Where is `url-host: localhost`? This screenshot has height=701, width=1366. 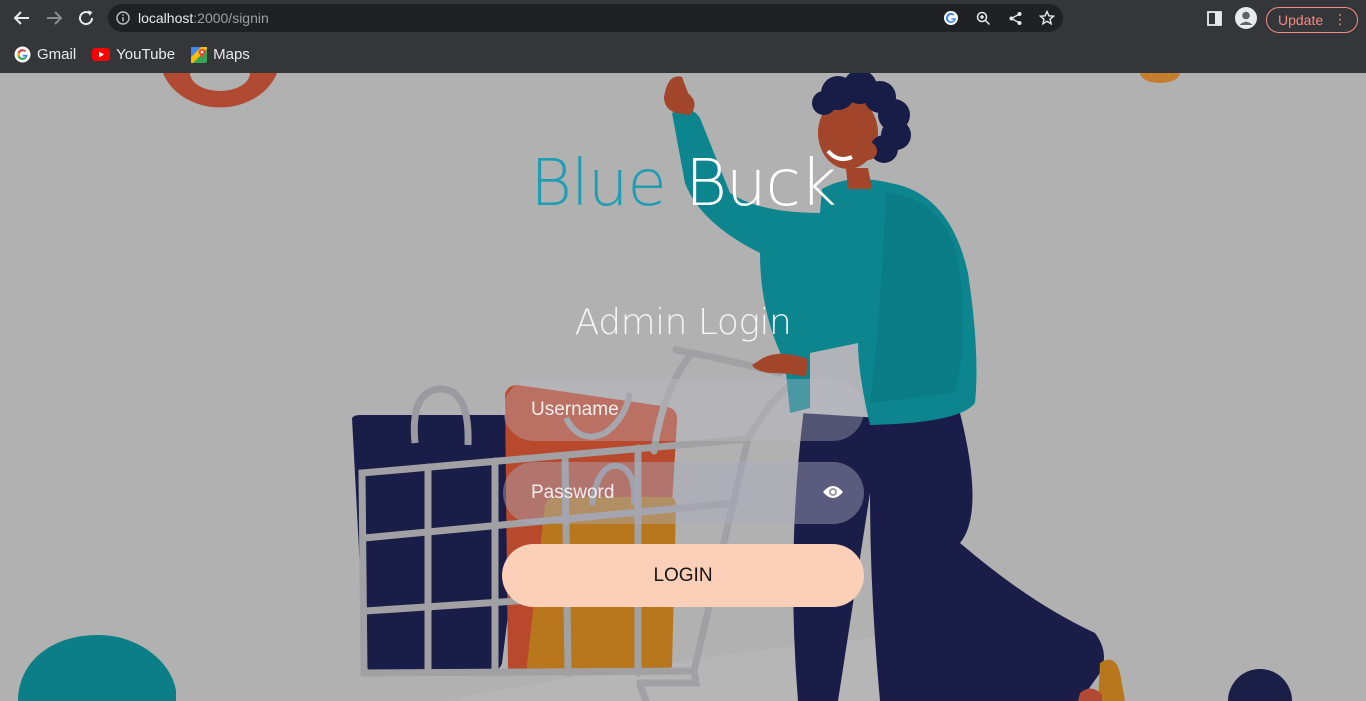 url-host: localhost is located at coordinates (166, 18).